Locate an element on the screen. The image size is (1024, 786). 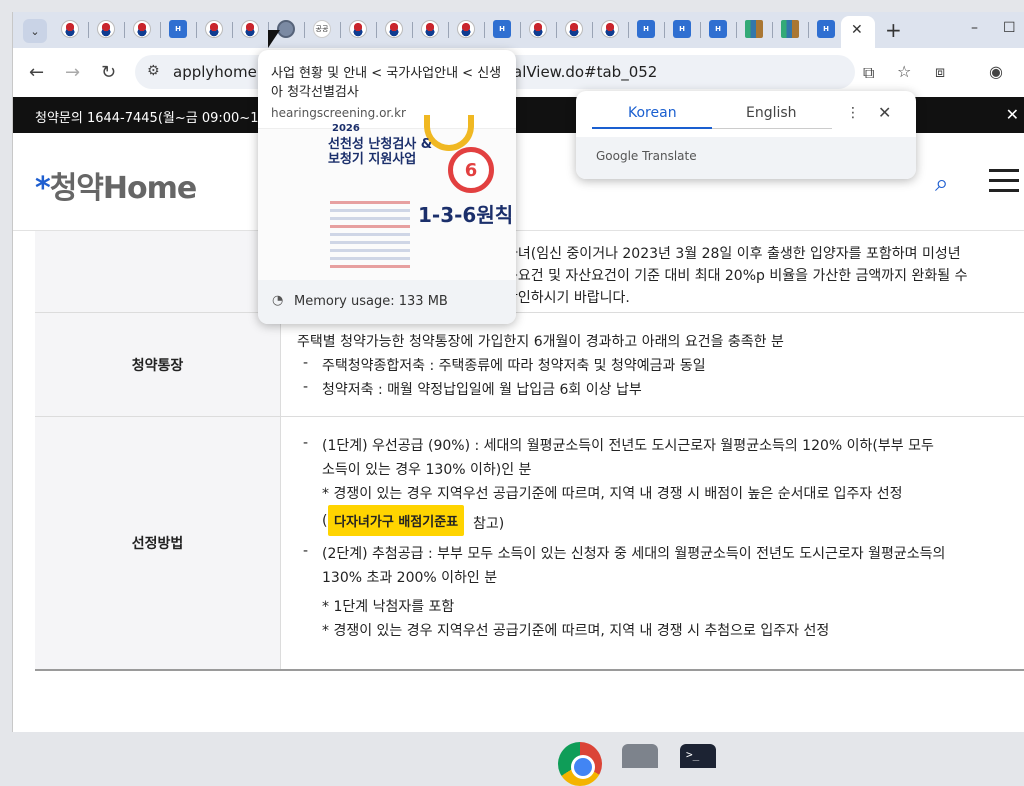
forward-icon: → is located at coordinates (72, 72).